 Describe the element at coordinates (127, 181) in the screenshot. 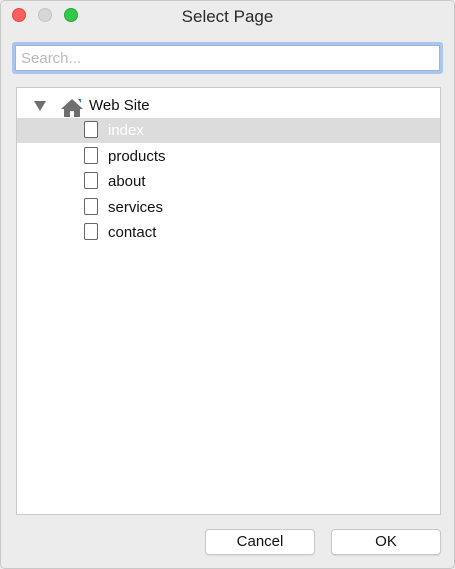

I see `tree-item-label: about` at that location.